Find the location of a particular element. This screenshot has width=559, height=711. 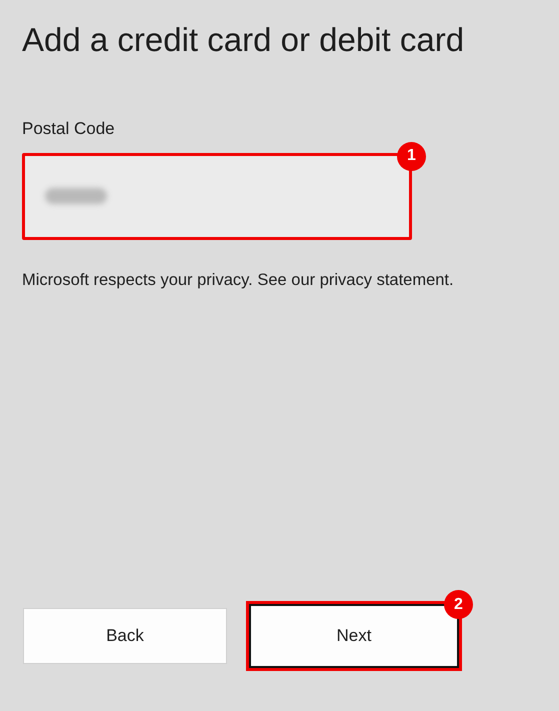

back-button: Back is located at coordinates (125, 636).